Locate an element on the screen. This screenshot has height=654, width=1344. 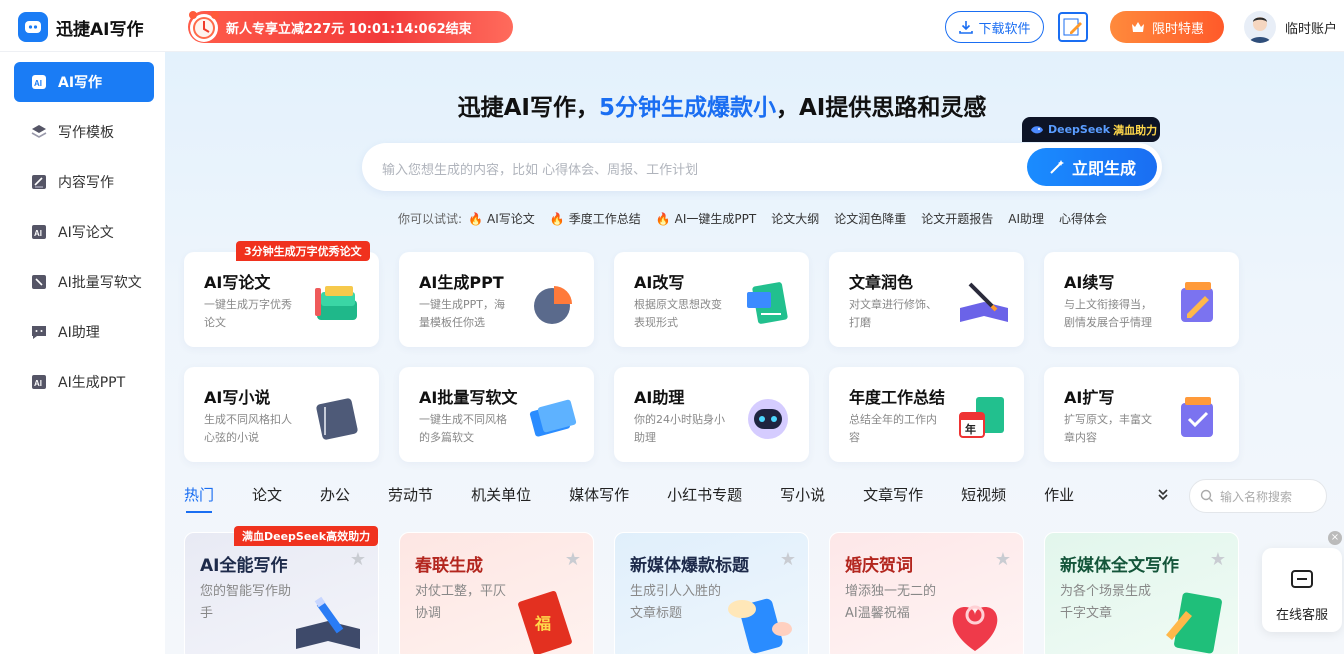
pie-chart-icon is located at coordinates (553, 305).